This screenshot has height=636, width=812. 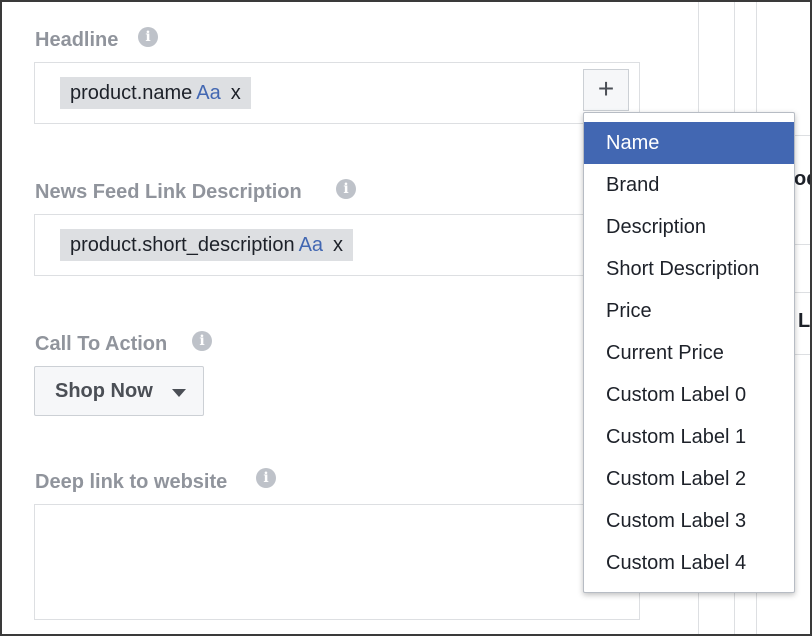 What do you see at coordinates (689, 437) in the screenshot?
I see `dropdown-item-custom-label-1: Custom Label 1` at bounding box center [689, 437].